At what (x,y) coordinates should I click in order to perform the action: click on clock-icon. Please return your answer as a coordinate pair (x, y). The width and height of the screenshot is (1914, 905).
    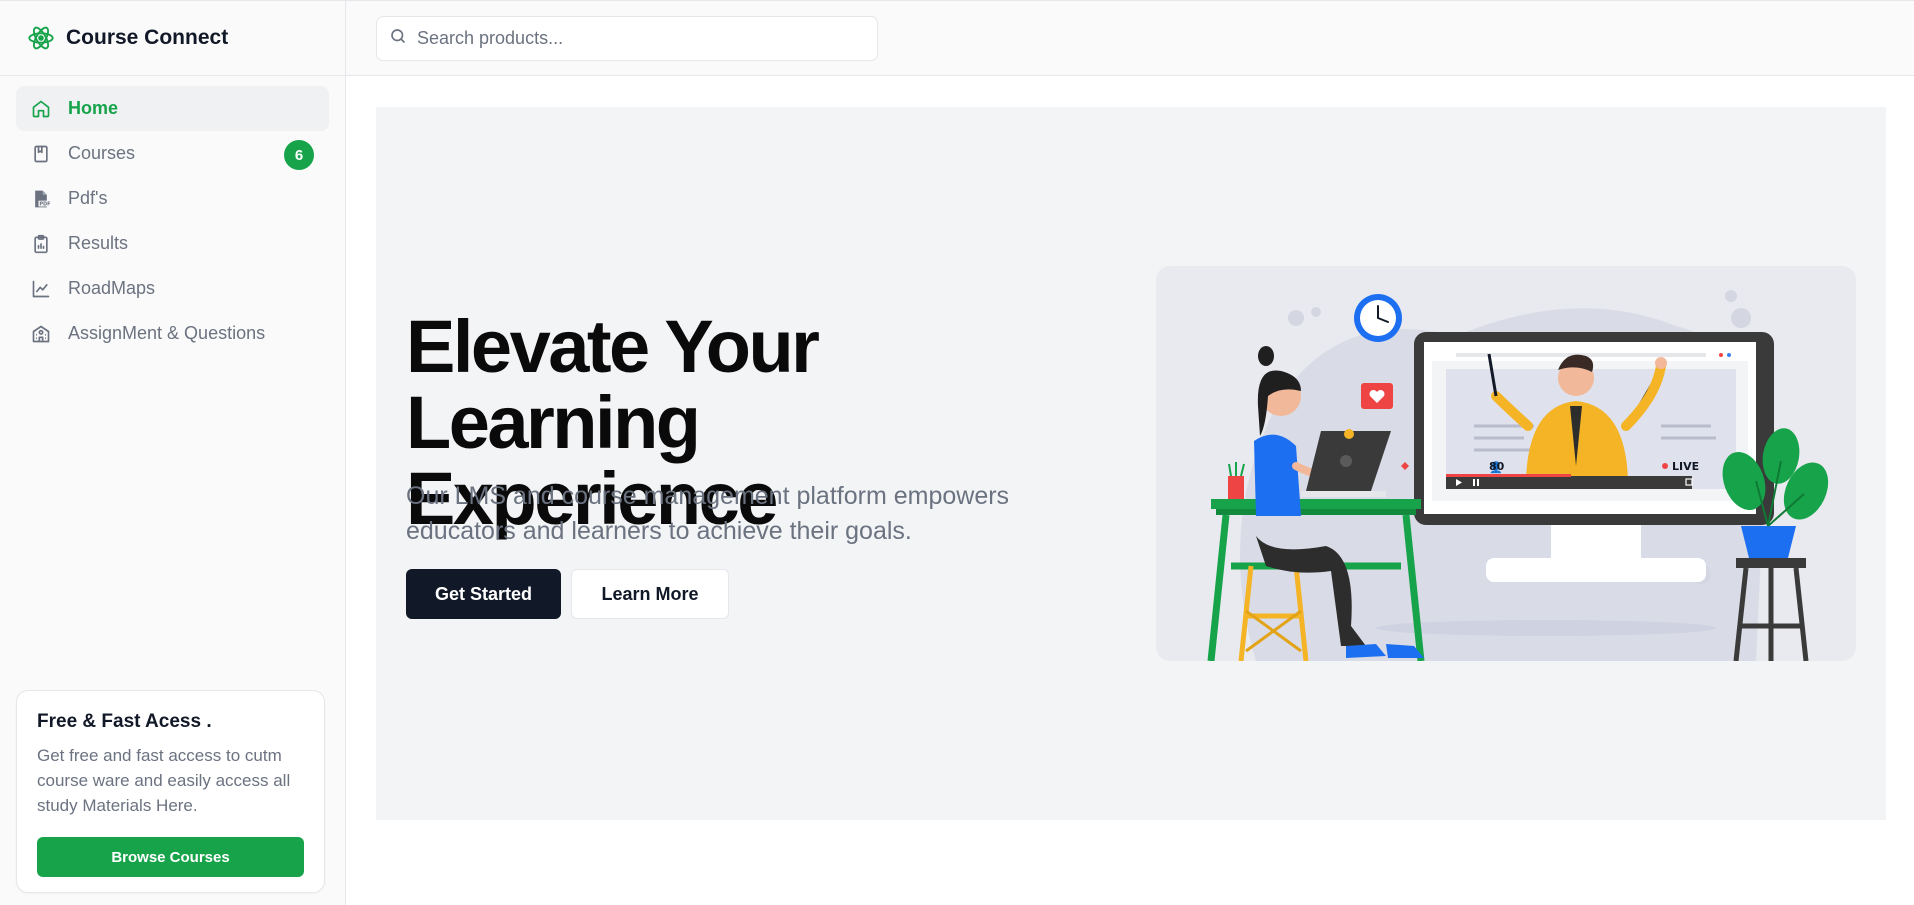
    Looking at the image, I should click on (1378, 318).